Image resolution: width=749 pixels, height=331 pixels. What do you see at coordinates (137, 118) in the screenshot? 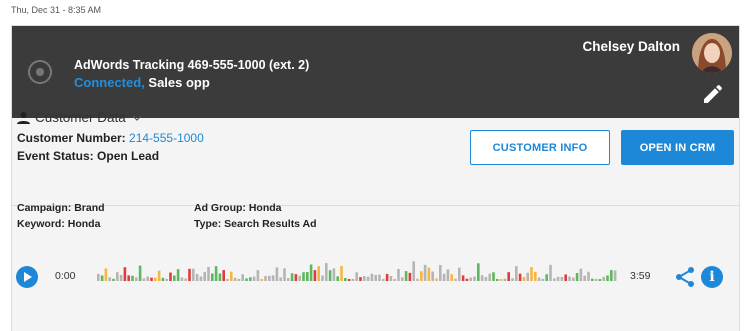
I see `chevron-down-icon` at bounding box center [137, 118].